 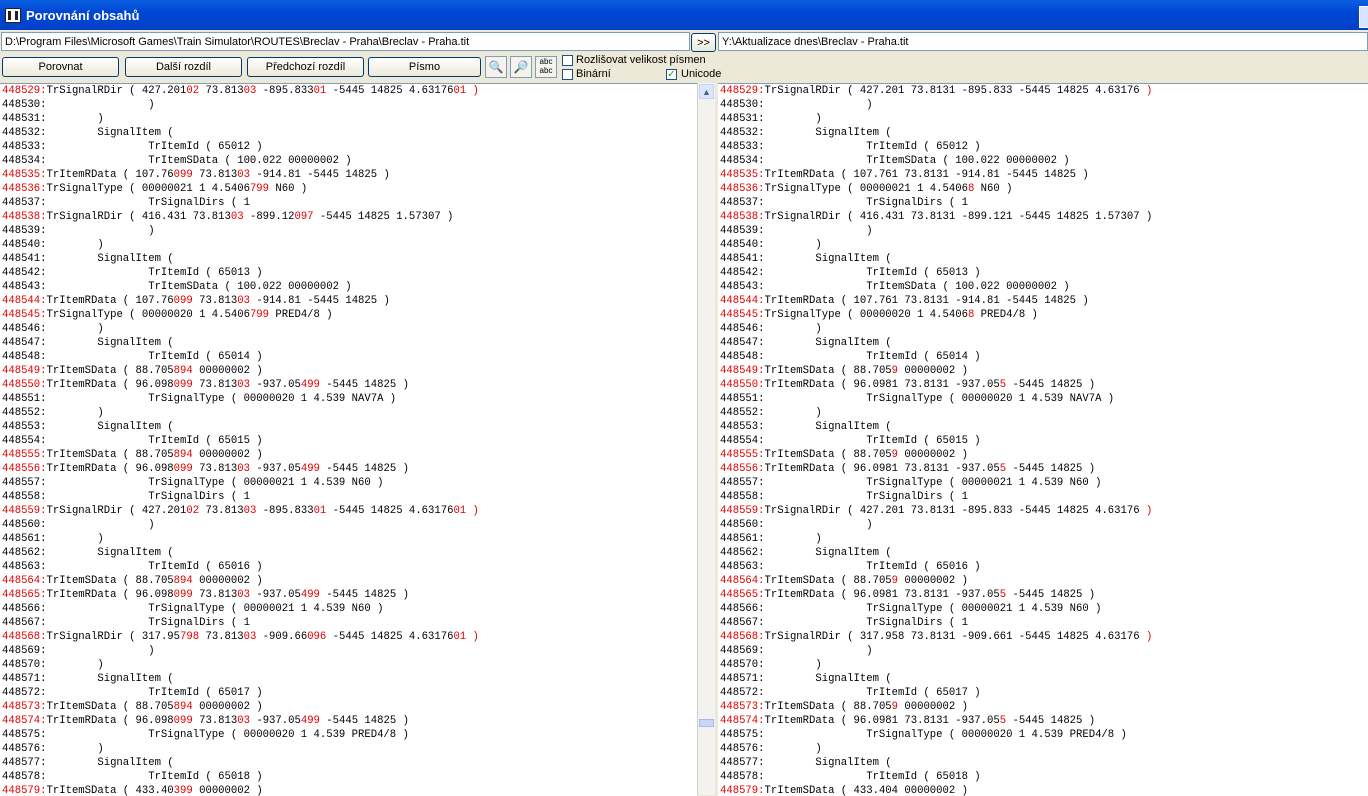 What do you see at coordinates (24, 175) in the screenshot?
I see `diff-highlight: 448535:` at bounding box center [24, 175].